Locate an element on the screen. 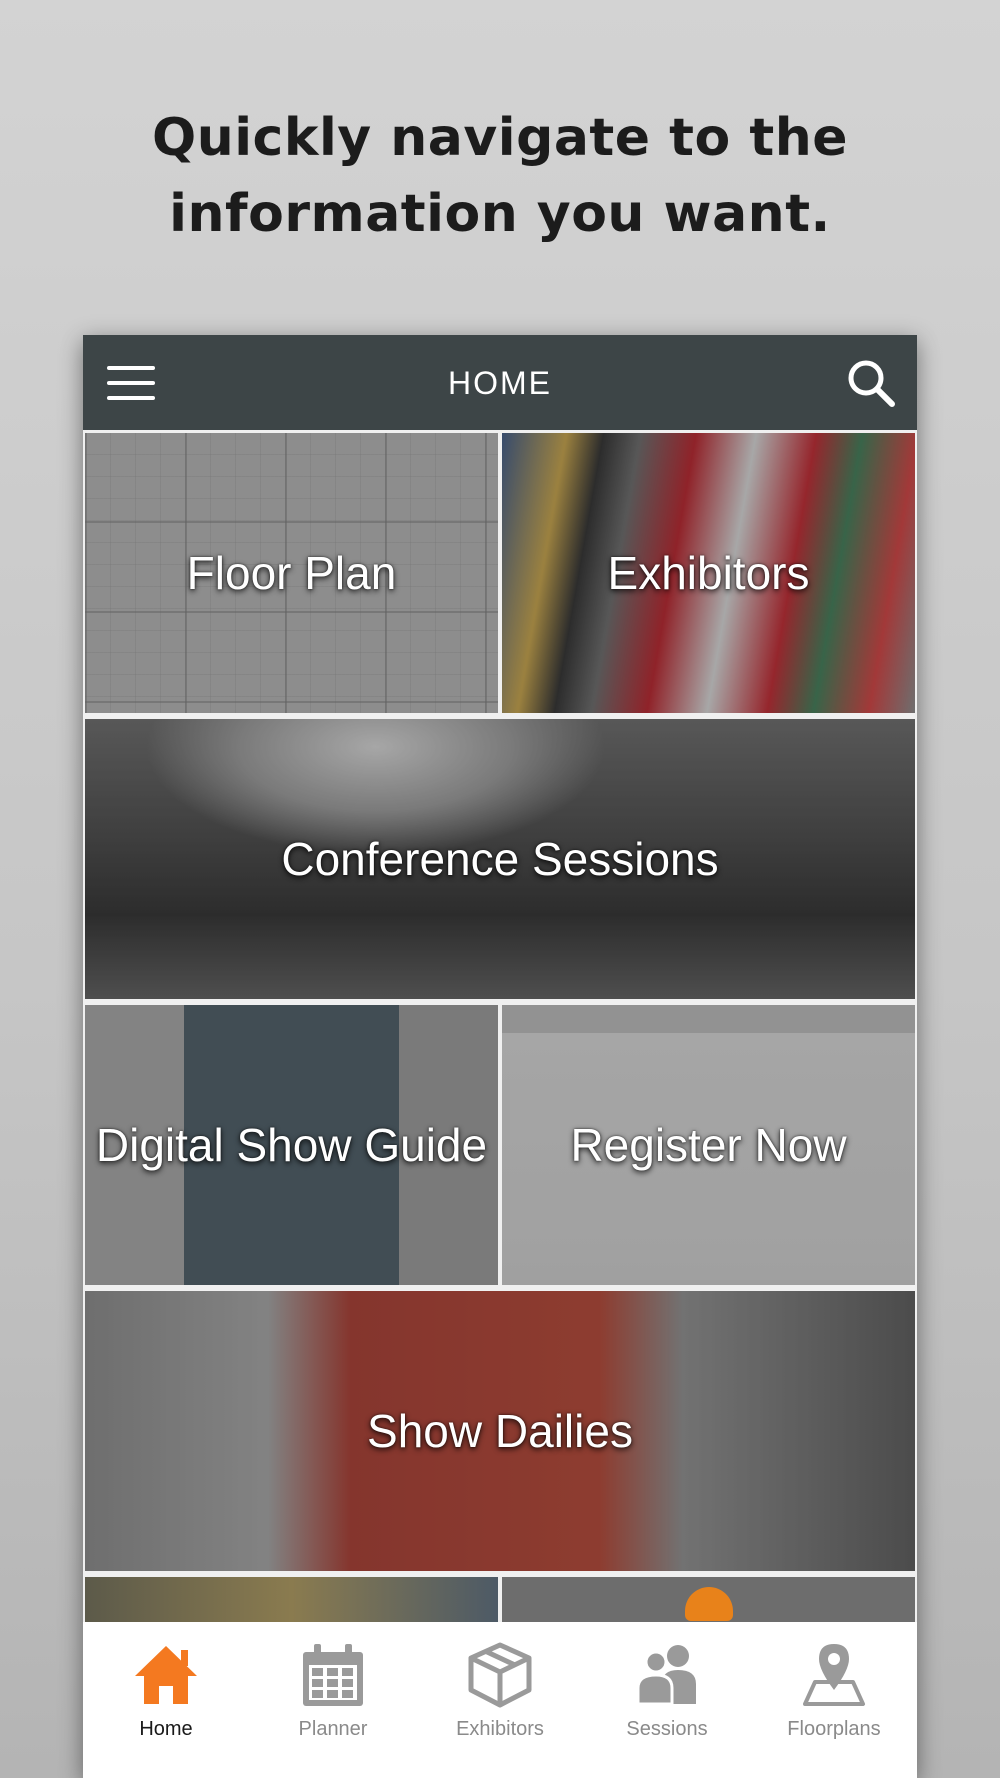  box-icon is located at coordinates (500, 1675).